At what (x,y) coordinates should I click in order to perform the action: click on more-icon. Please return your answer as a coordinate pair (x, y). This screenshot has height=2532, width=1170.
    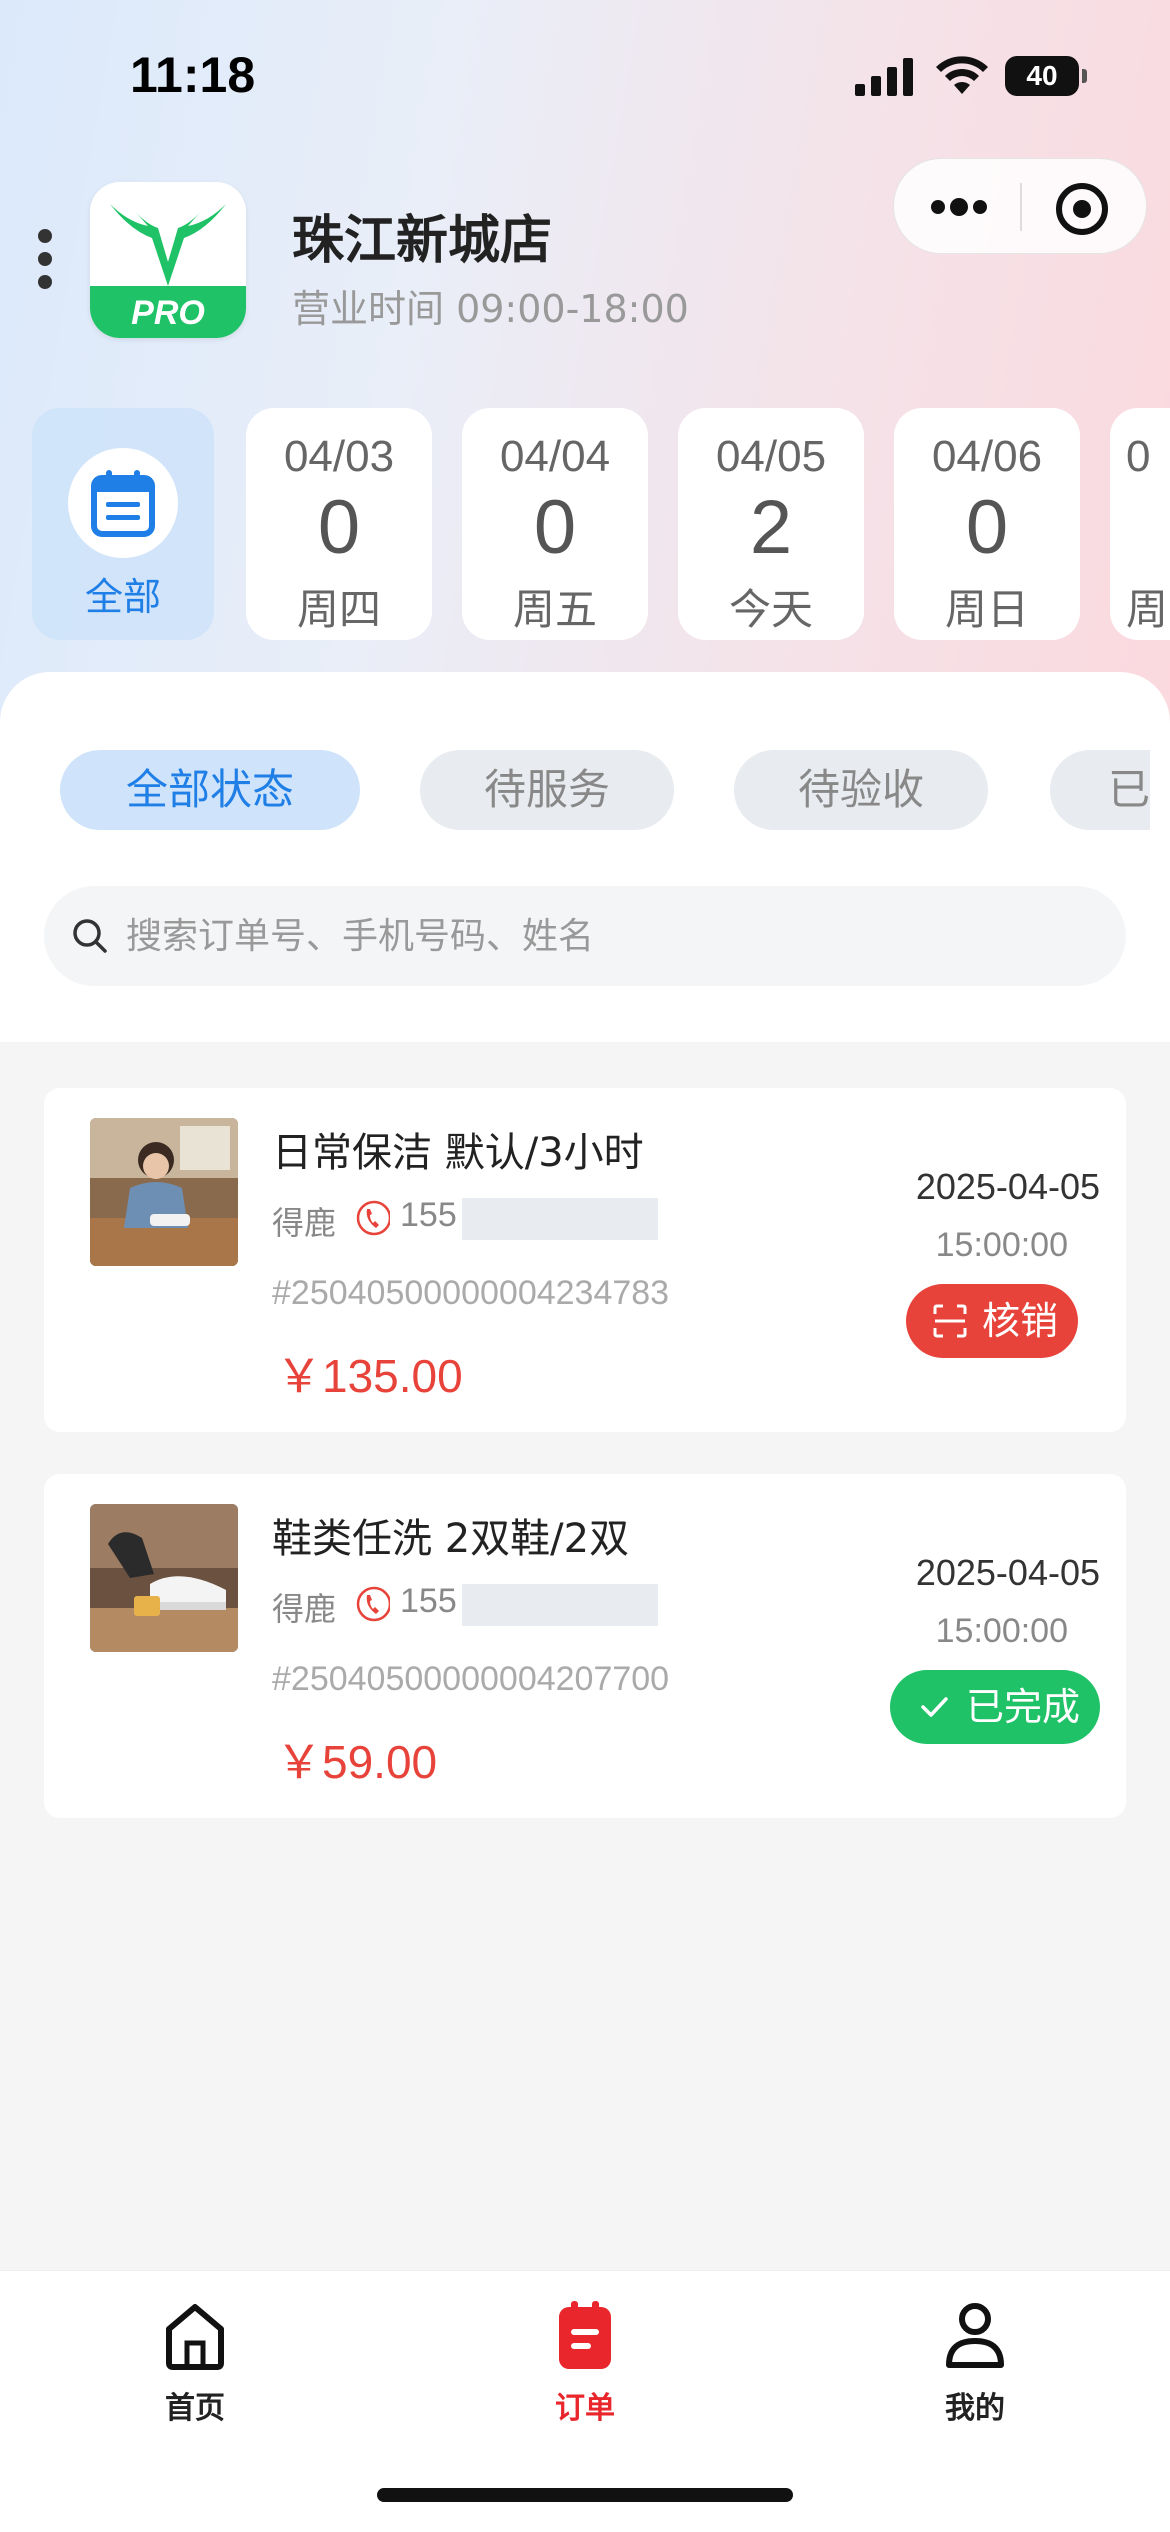
    Looking at the image, I should click on (959, 207).